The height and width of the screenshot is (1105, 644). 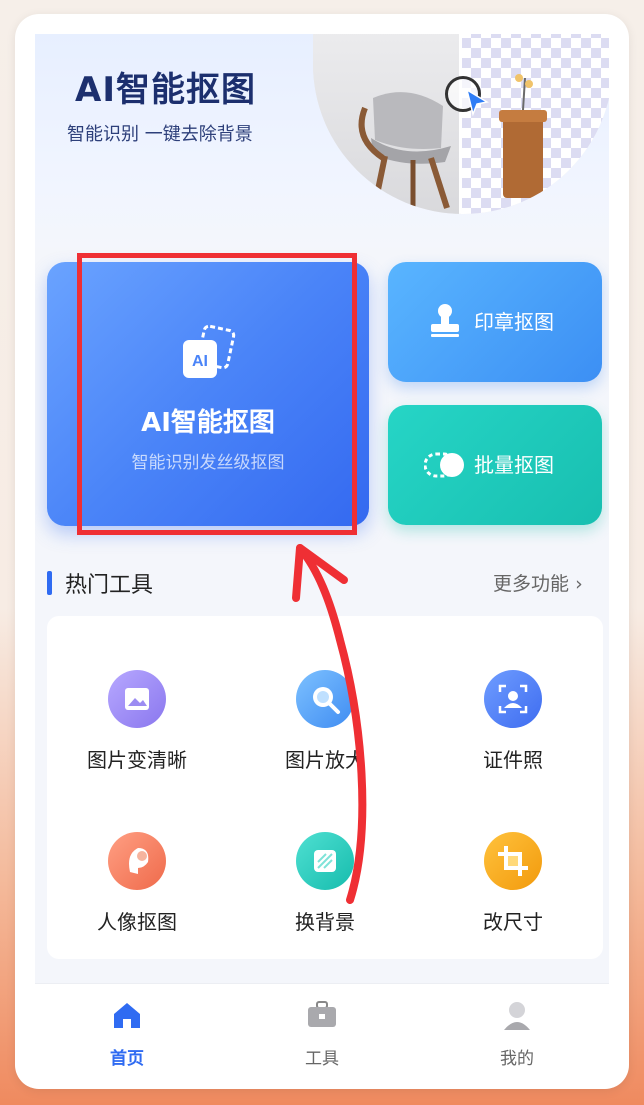 I want to click on bottom-tab-bar: 首页 工具 我的, so click(x=322, y=1026).